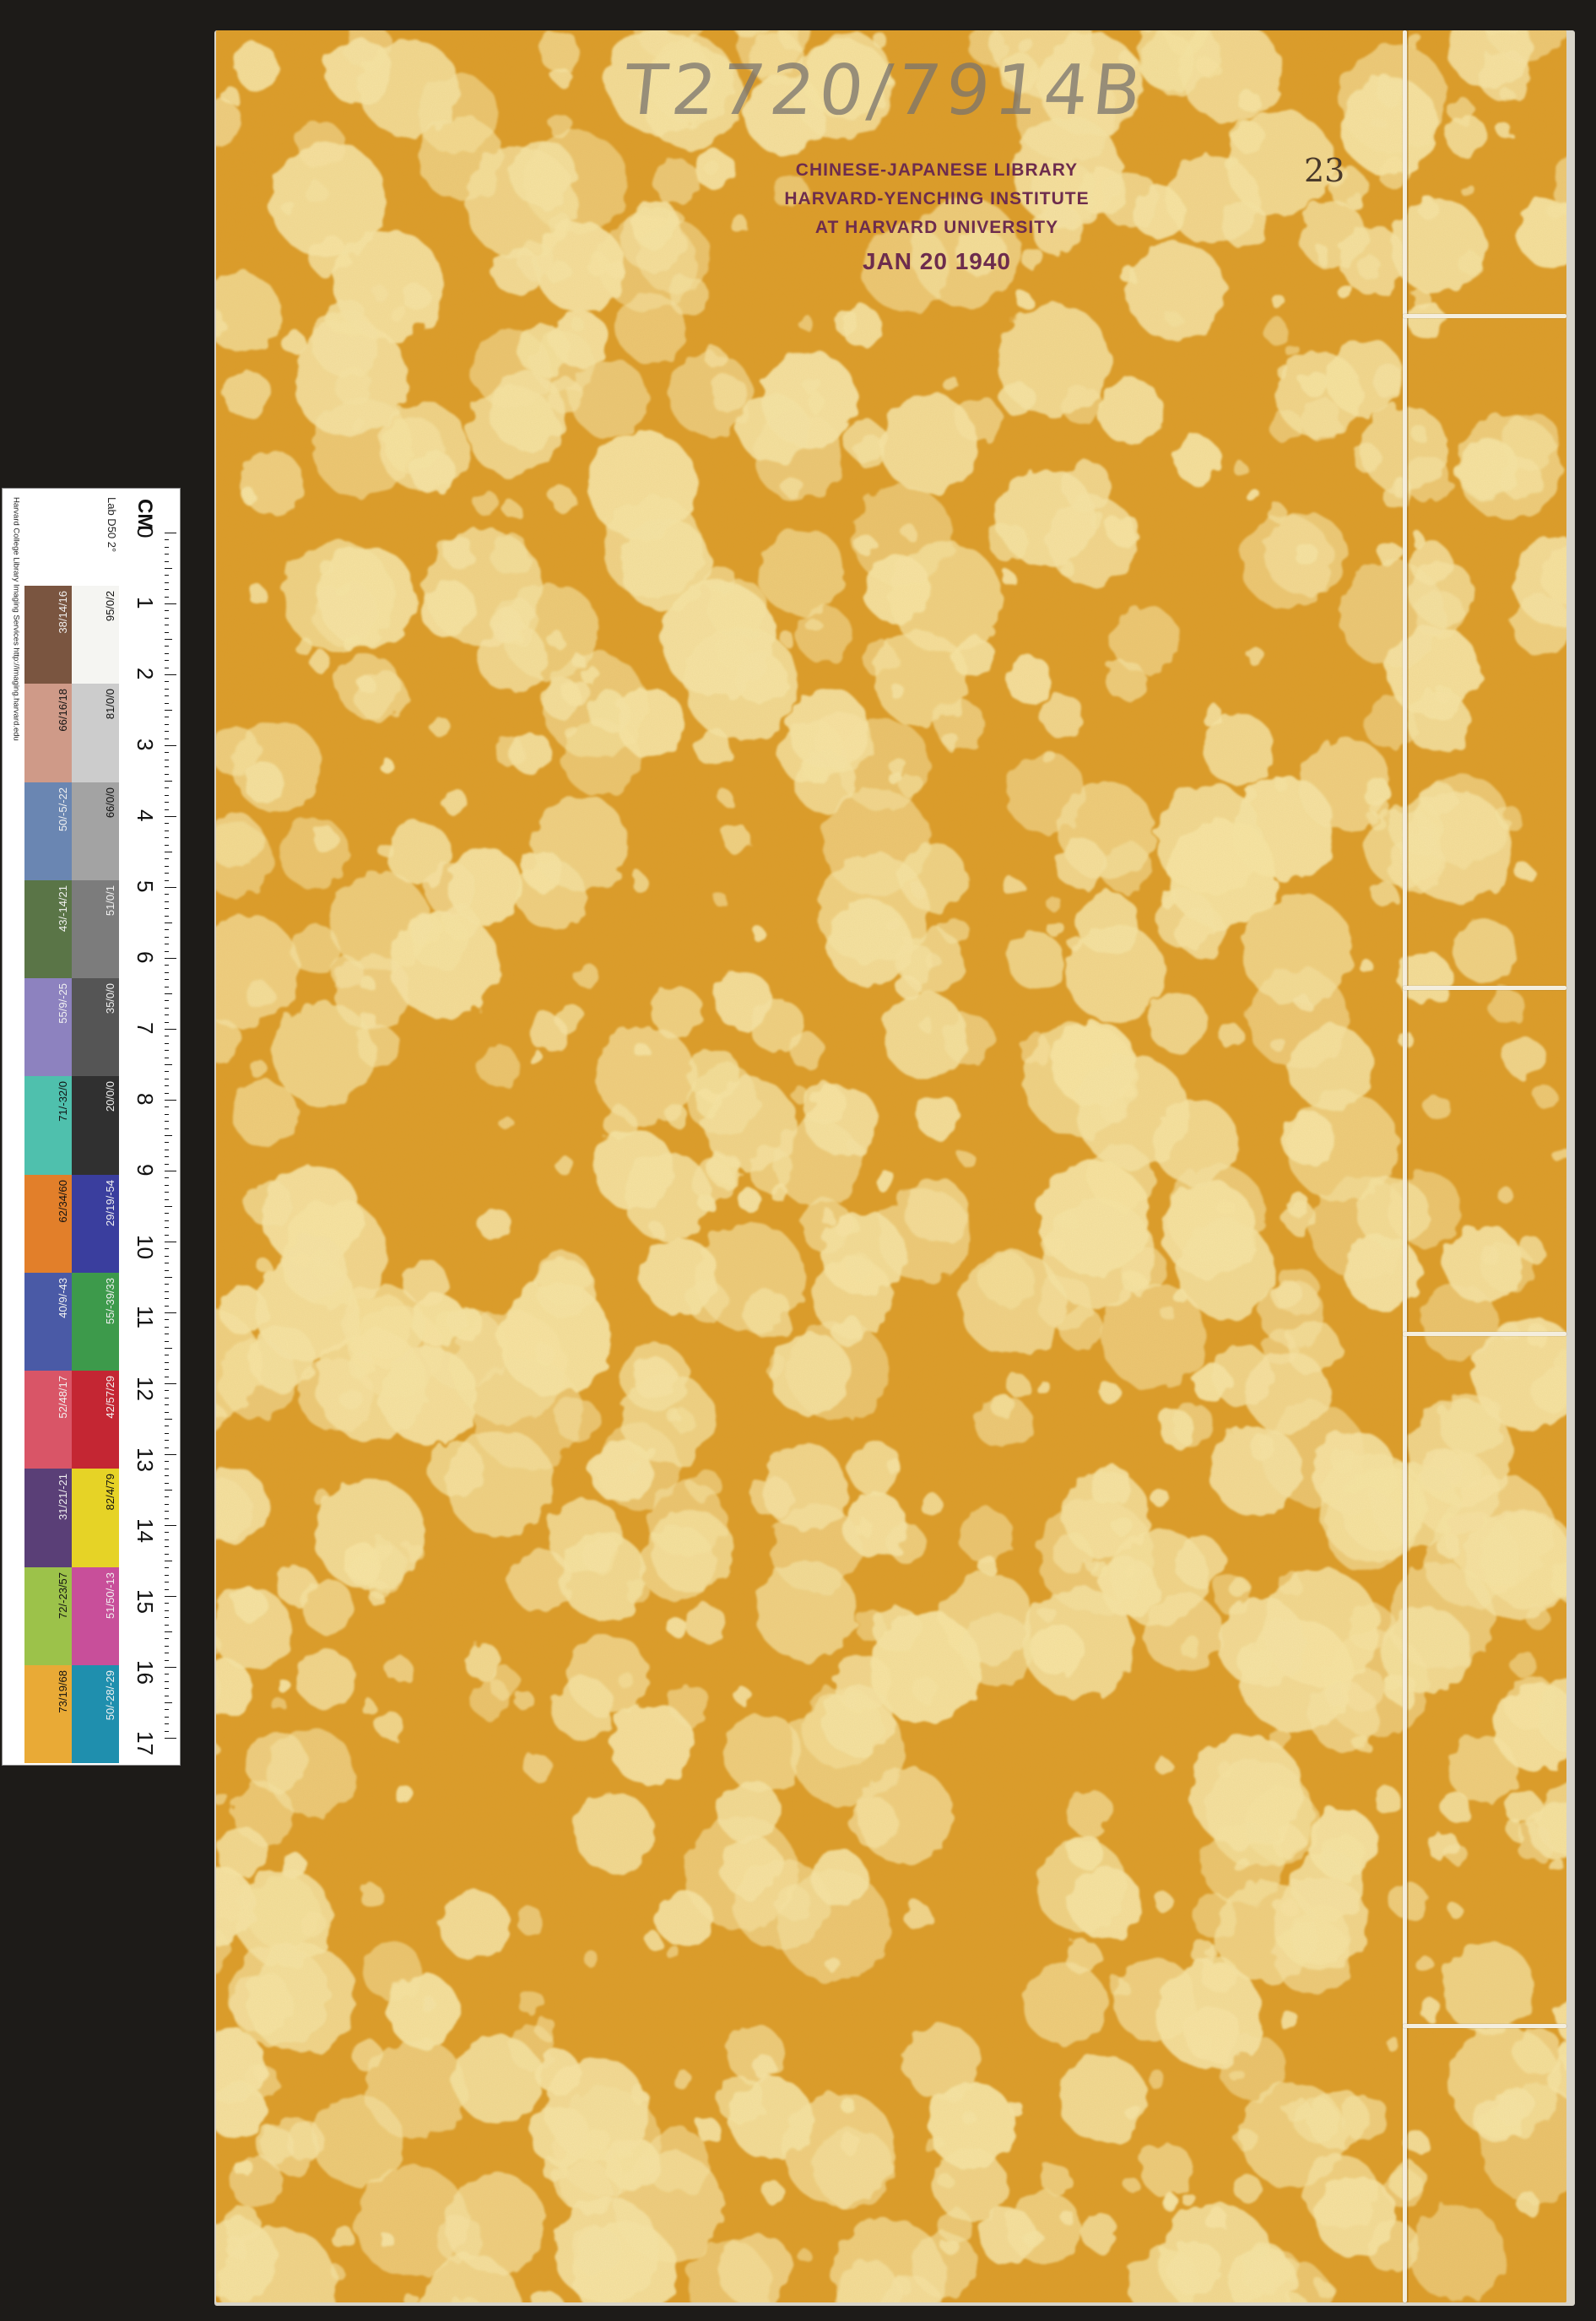 The image size is (1596, 2321). Describe the element at coordinates (1324, 170) in the screenshot. I see `volume-number: 23` at that location.